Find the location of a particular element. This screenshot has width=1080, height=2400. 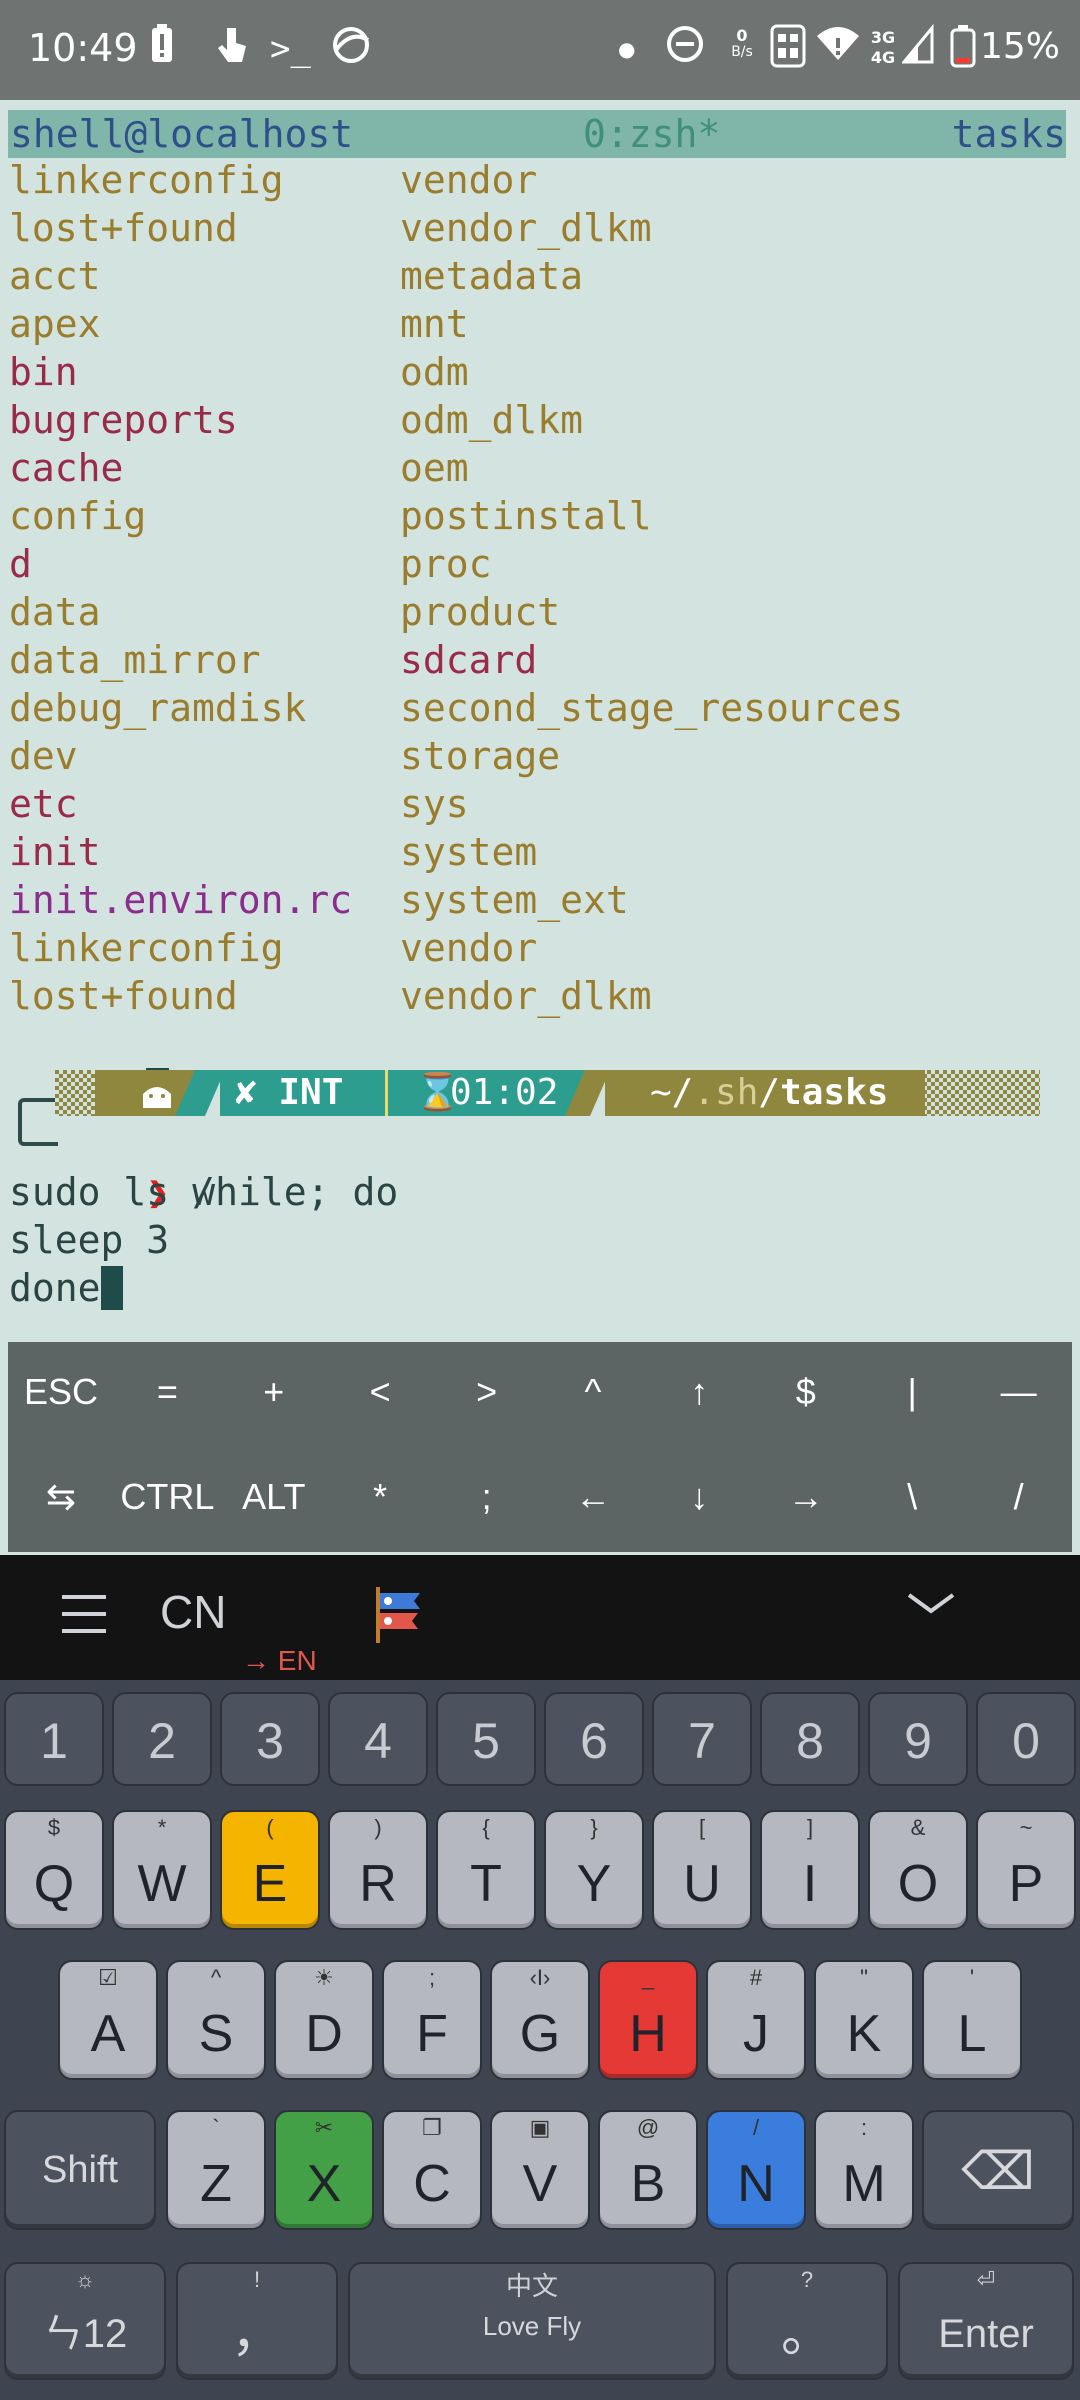

key-o-secondary: & is located at coordinates (918, 1827).